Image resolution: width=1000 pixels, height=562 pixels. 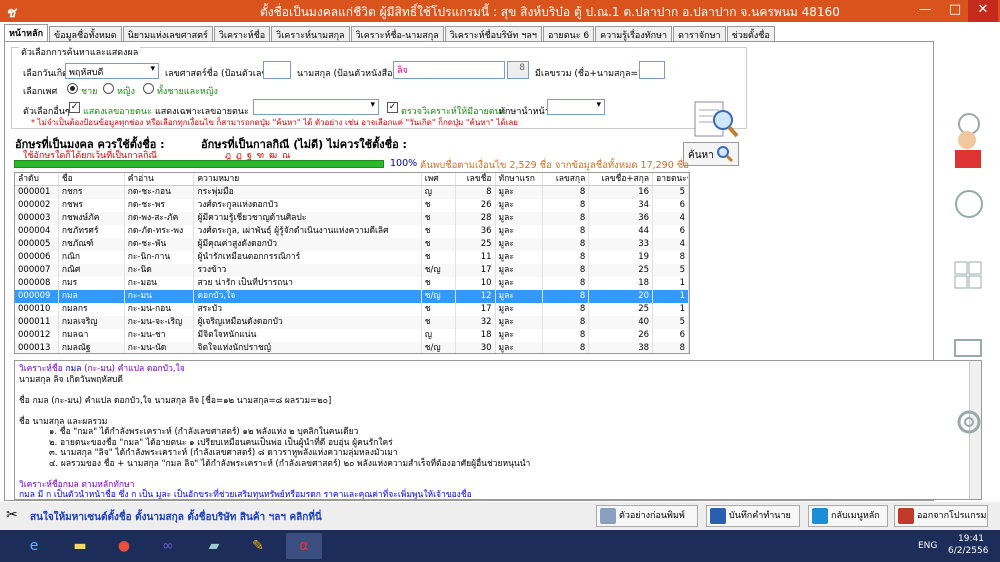 What do you see at coordinates (750, 33) in the screenshot?
I see `tab-10: ช่วยตั้งชื่อ` at bounding box center [750, 33].